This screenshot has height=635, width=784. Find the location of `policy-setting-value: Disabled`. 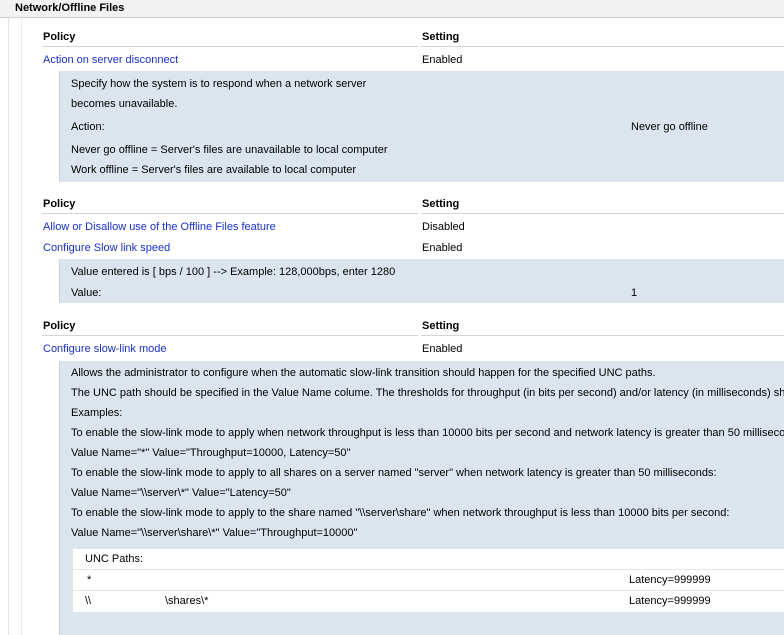

policy-setting-value: Disabled is located at coordinates (443, 227).